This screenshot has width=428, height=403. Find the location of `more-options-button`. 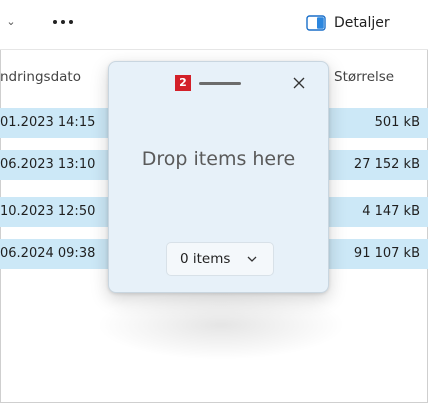

more-options-button is located at coordinates (63, 22).